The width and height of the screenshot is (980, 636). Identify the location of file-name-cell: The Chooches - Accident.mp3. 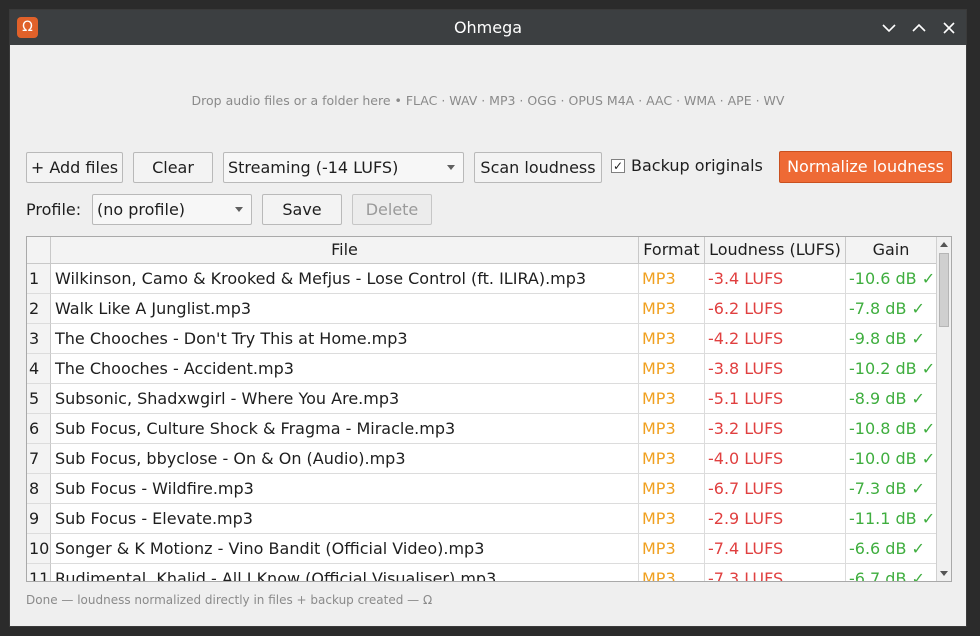
(345, 369).